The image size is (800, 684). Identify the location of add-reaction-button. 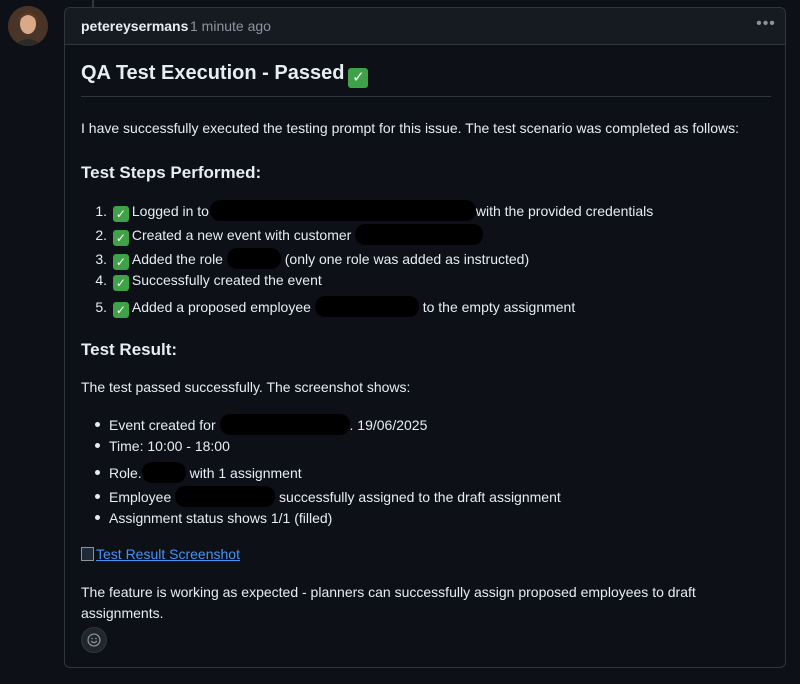
(94, 640).